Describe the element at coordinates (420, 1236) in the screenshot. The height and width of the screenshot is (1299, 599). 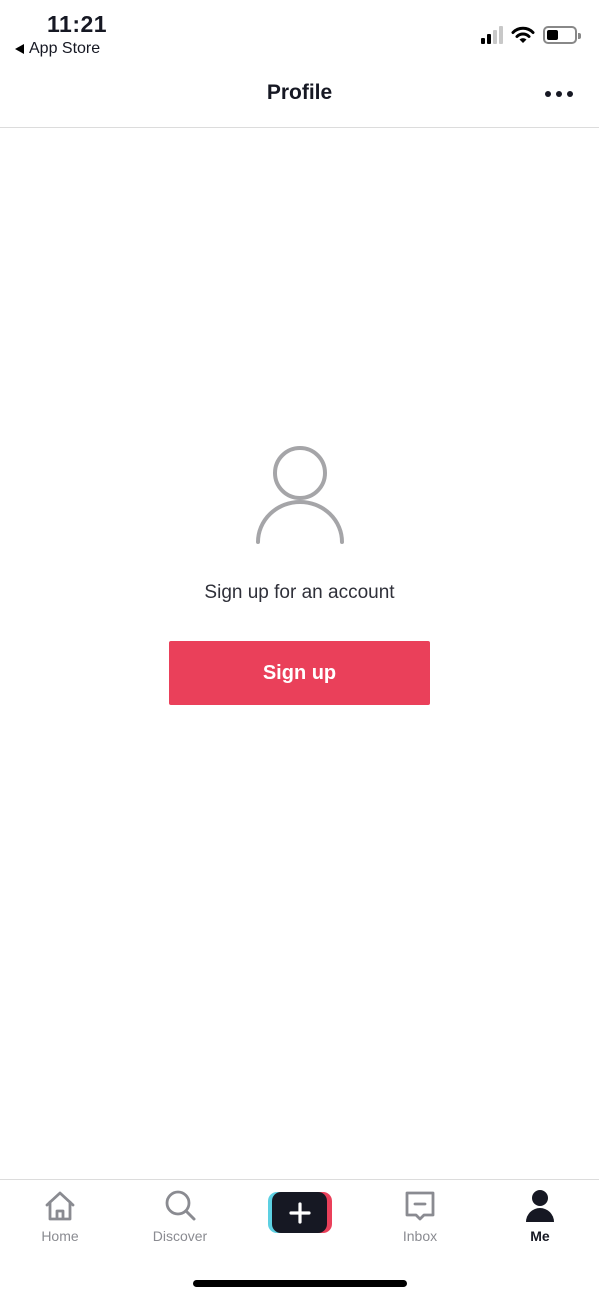
I see `tab-label: Inbox` at that location.